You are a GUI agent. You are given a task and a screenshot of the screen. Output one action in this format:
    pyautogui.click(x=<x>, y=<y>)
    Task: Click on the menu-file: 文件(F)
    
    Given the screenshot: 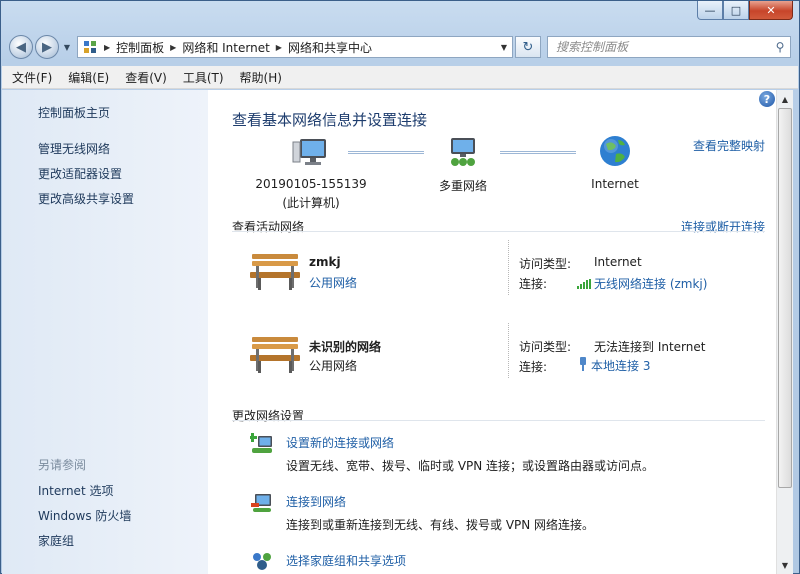 What is the action you would take?
    pyautogui.click(x=32, y=77)
    